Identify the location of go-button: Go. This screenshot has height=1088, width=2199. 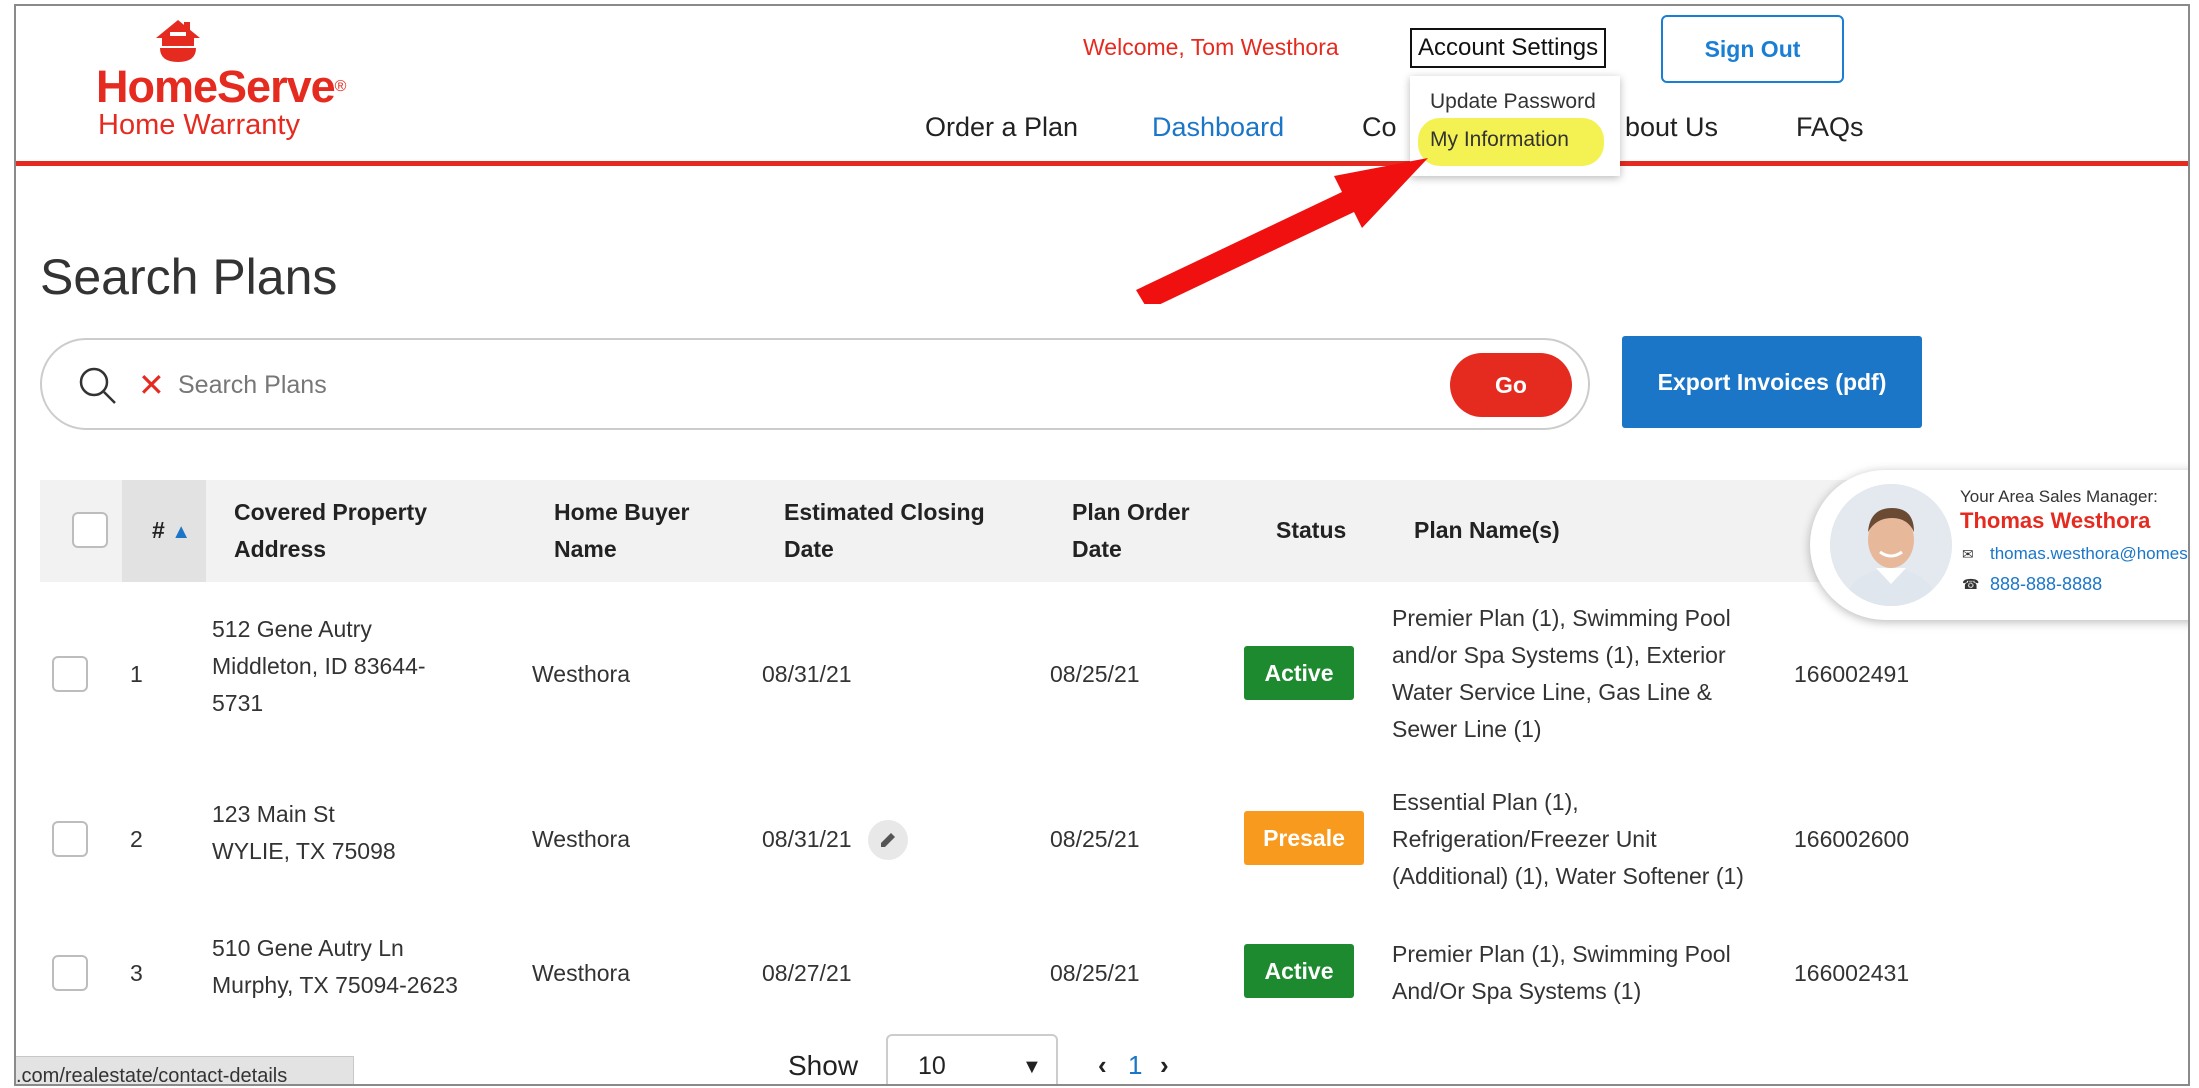
(1511, 385).